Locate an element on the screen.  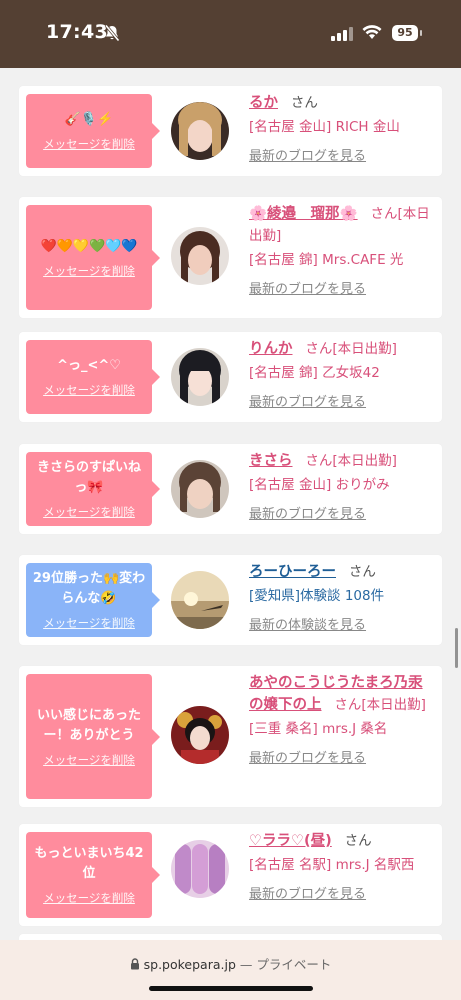
message-text: 🎸🎙️⚡️ is located at coordinates (89, 119).